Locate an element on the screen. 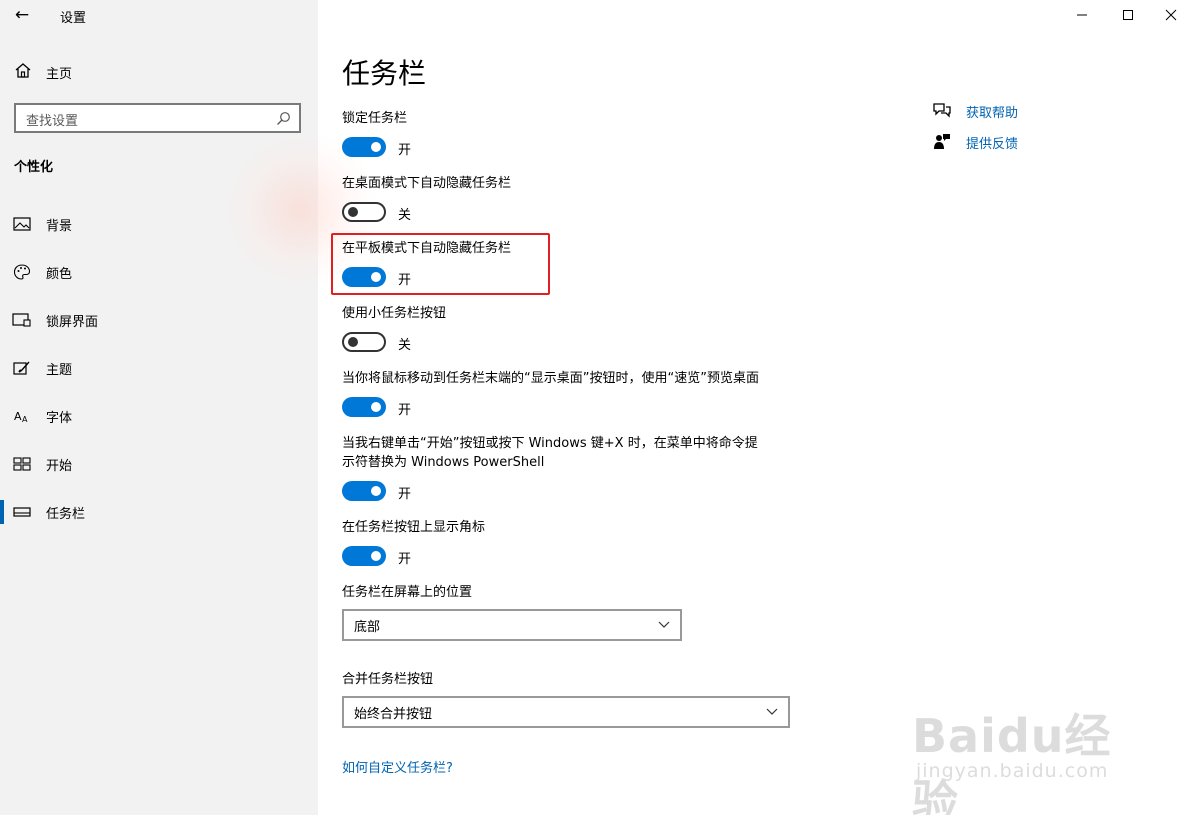 This screenshot has height=815, width=1194. sidebar-item-label: 锁屏界面 is located at coordinates (72, 322).